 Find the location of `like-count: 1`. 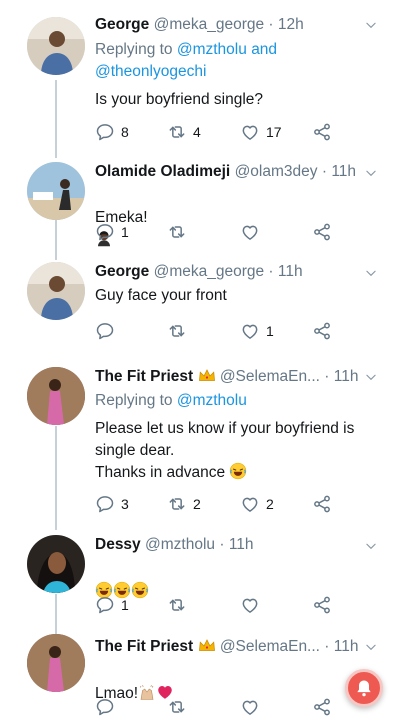

like-count: 1 is located at coordinates (270, 331).